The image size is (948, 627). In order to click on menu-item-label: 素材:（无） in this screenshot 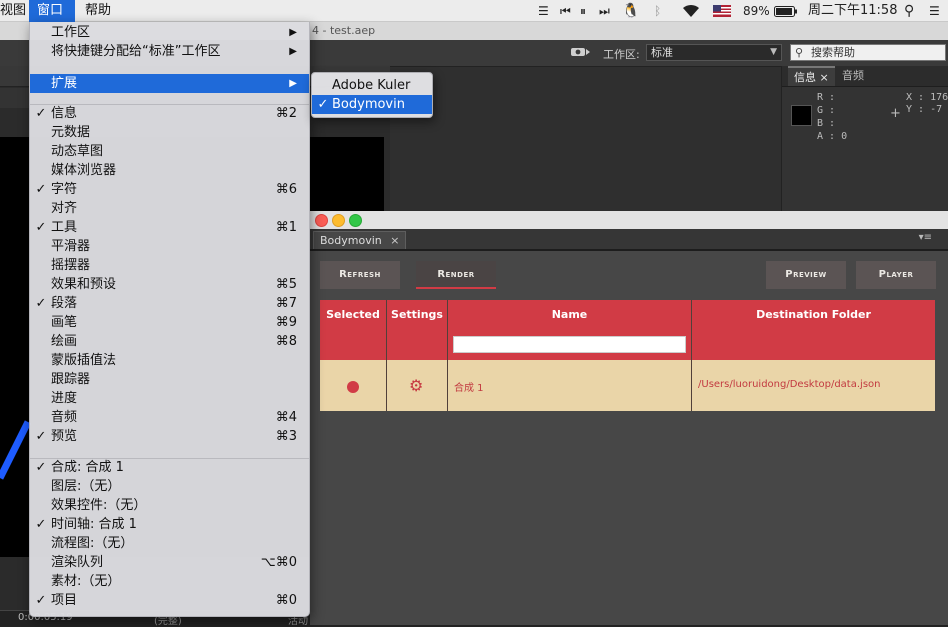, I will do `click(86, 581)`.